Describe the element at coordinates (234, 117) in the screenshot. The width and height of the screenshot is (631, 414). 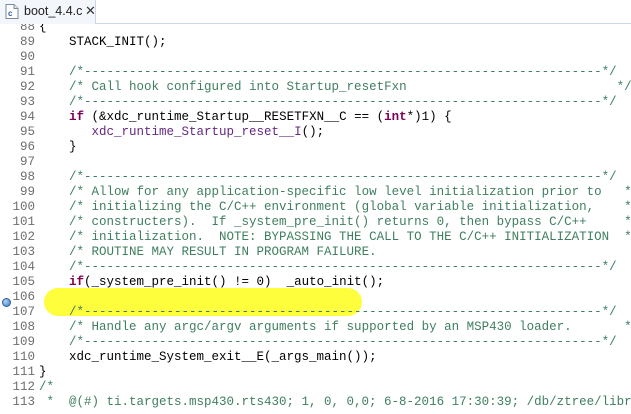
I see `code-token: (&xdc_runtime_Startup__RESETFXN__C == (` at that location.